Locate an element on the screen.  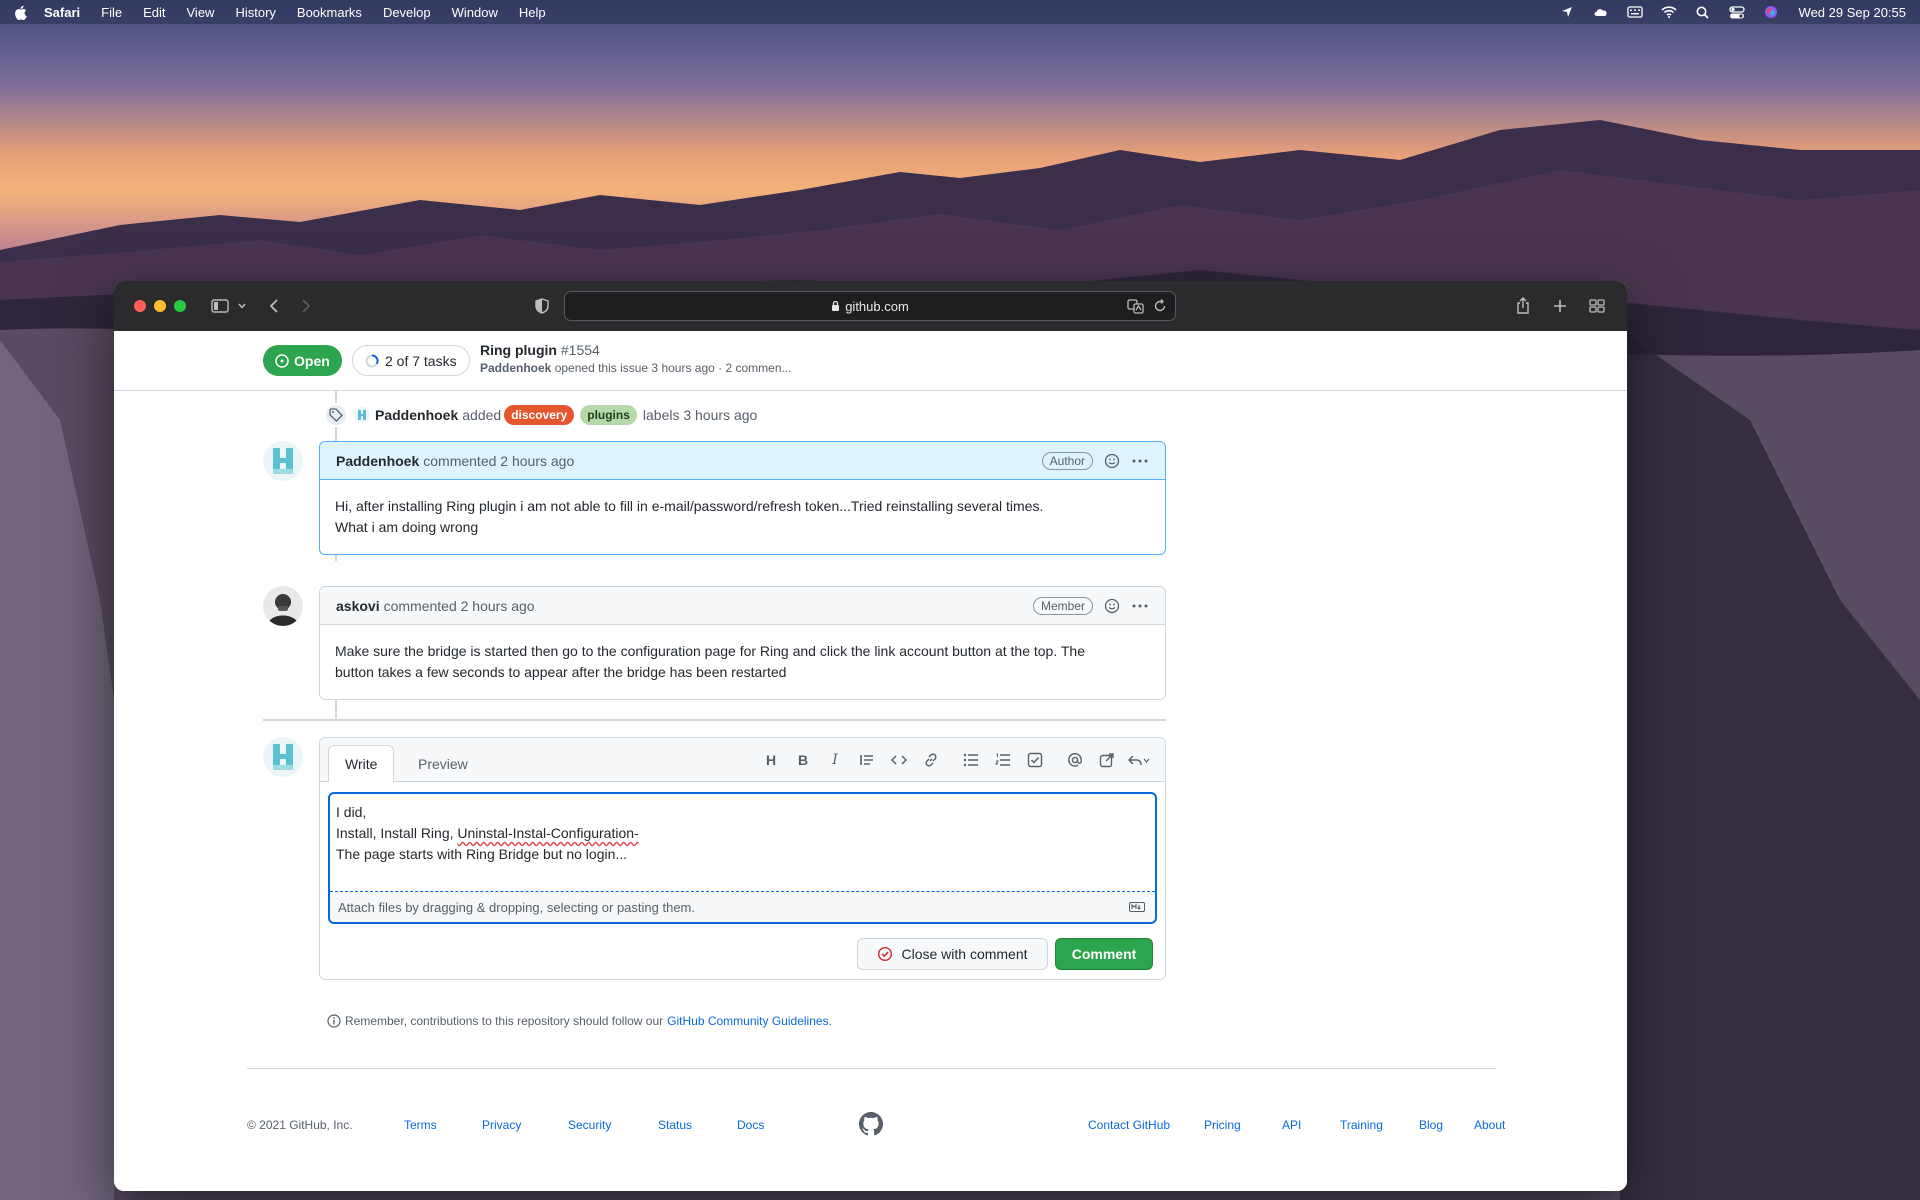
footer-link-training: Training is located at coordinates (1361, 1125).